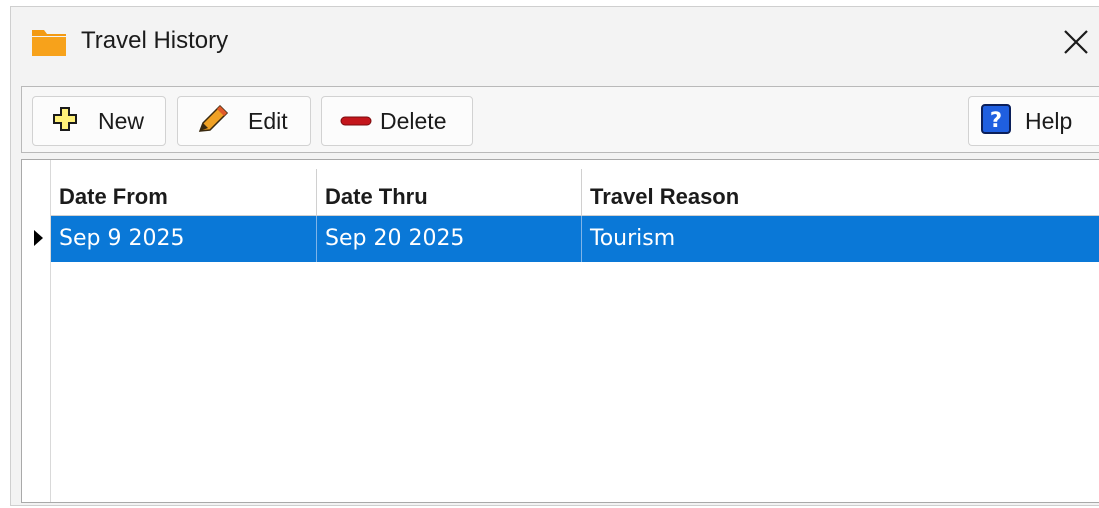  Describe the element at coordinates (449, 239) in the screenshot. I see `cell-date-thru: Sep 20 2025` at that location.